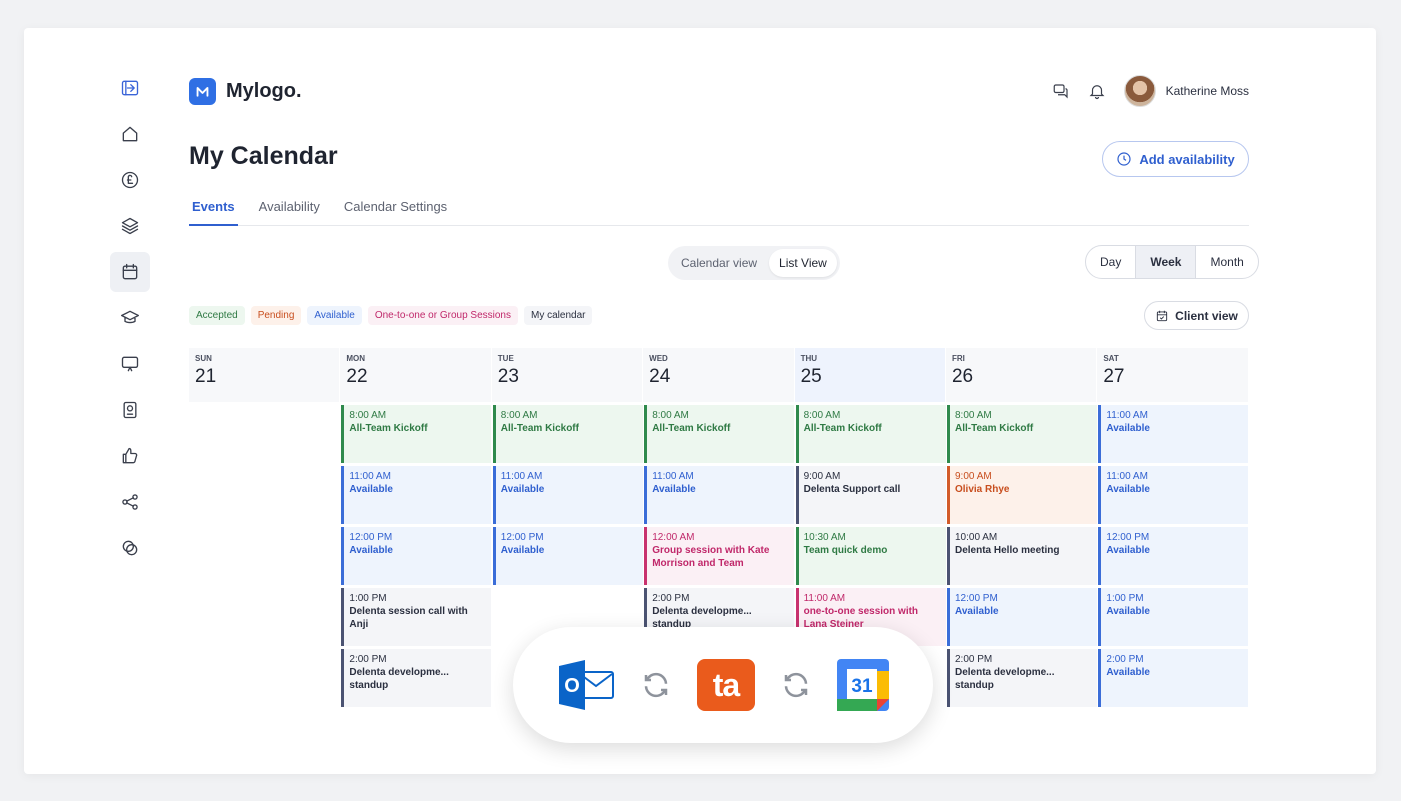 This screenshot has width=1401, height=801. What do you see at coordinates (130, 548) in the screenshot?
I see `sidebar-item-integrations` at bounding box center [130, 548].